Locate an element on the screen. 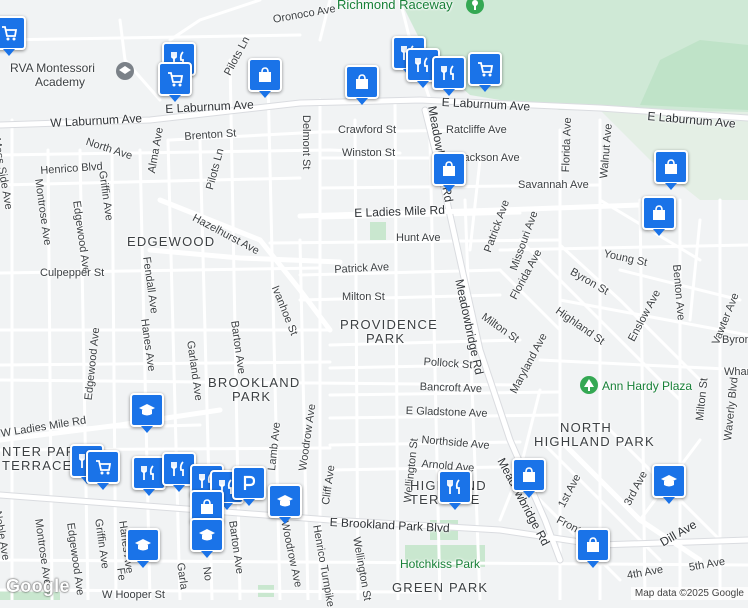 The height and width of the screenshot is (608, 748). street-label: Byron is located at coordinates (735, 340).